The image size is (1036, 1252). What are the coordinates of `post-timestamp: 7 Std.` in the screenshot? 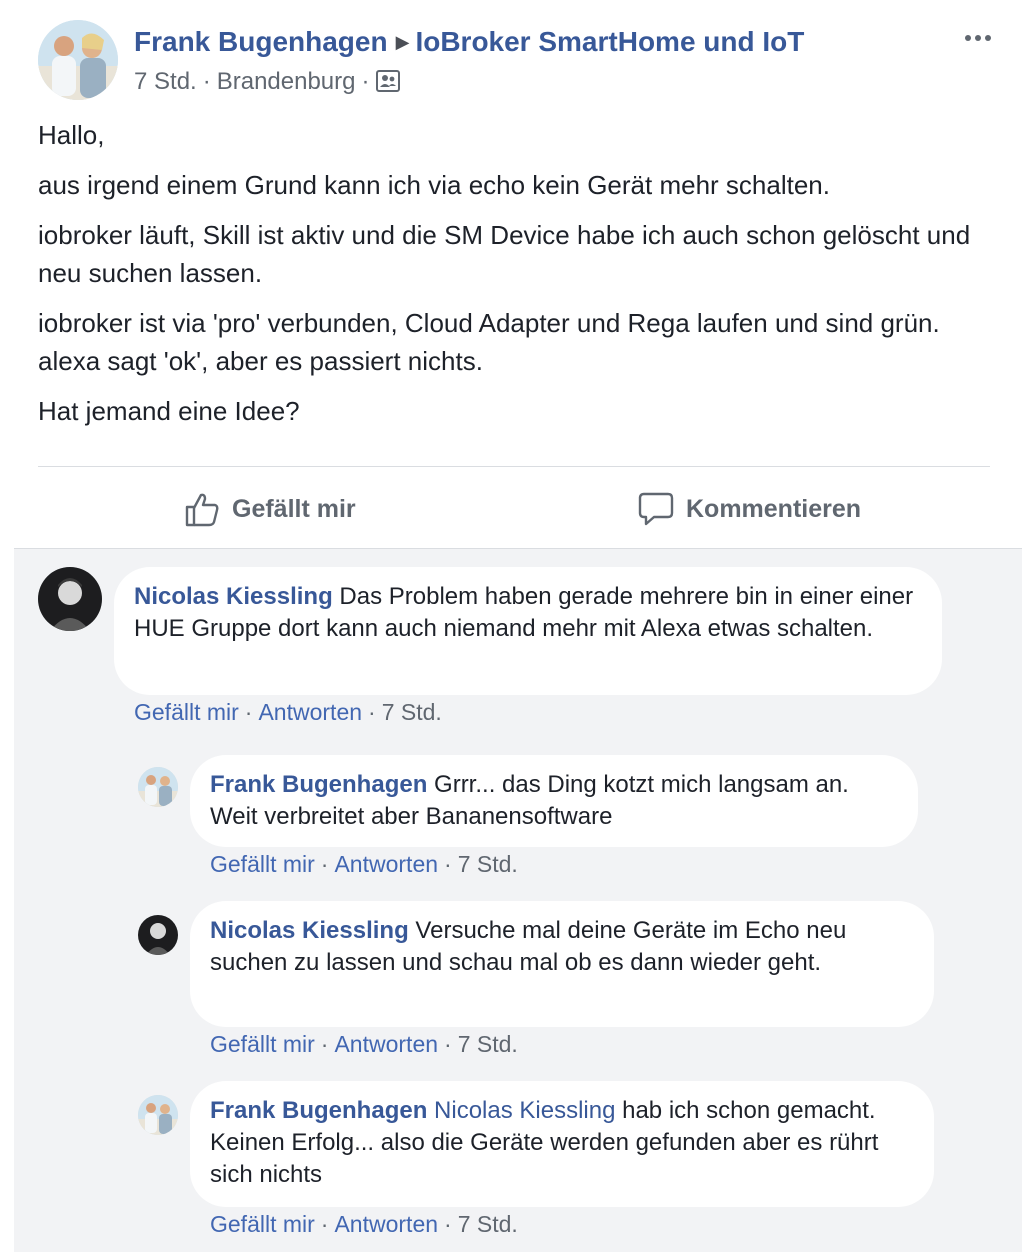 It's located at (165, 81).